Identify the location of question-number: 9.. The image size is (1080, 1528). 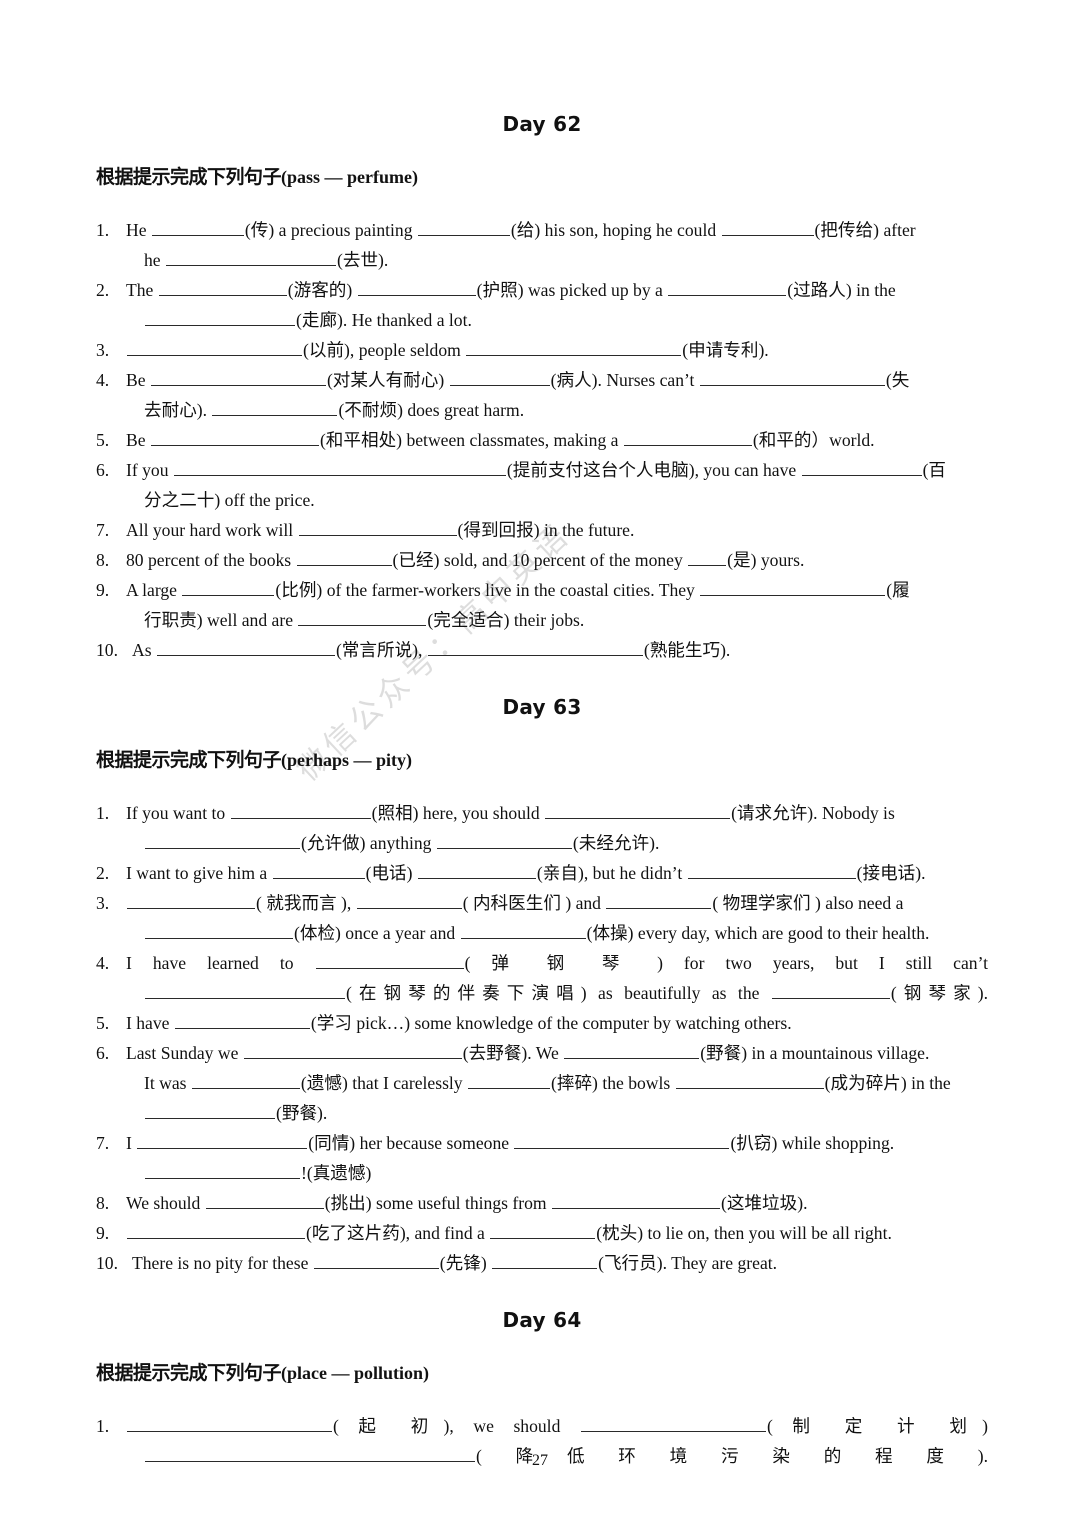
(103, 590).